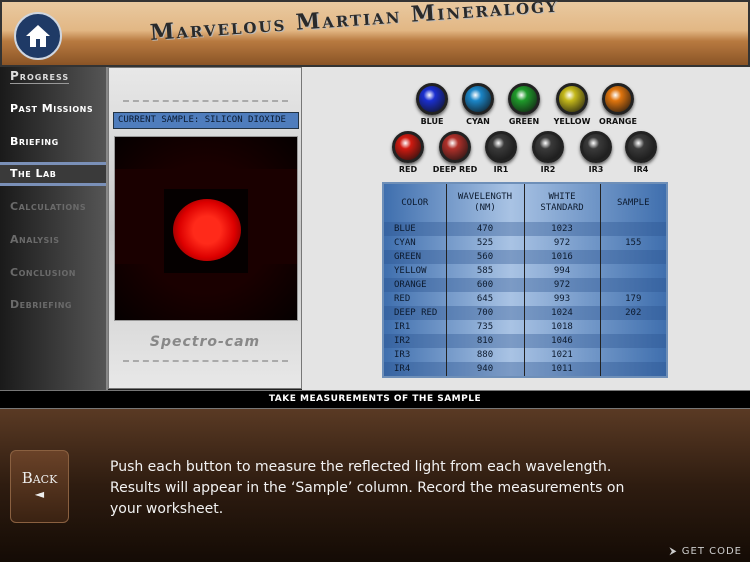  What do you see at coordinates (561, 229) in the screenshot?
I see `white-standard-cell: 1023` at bounding box center [561, 229].